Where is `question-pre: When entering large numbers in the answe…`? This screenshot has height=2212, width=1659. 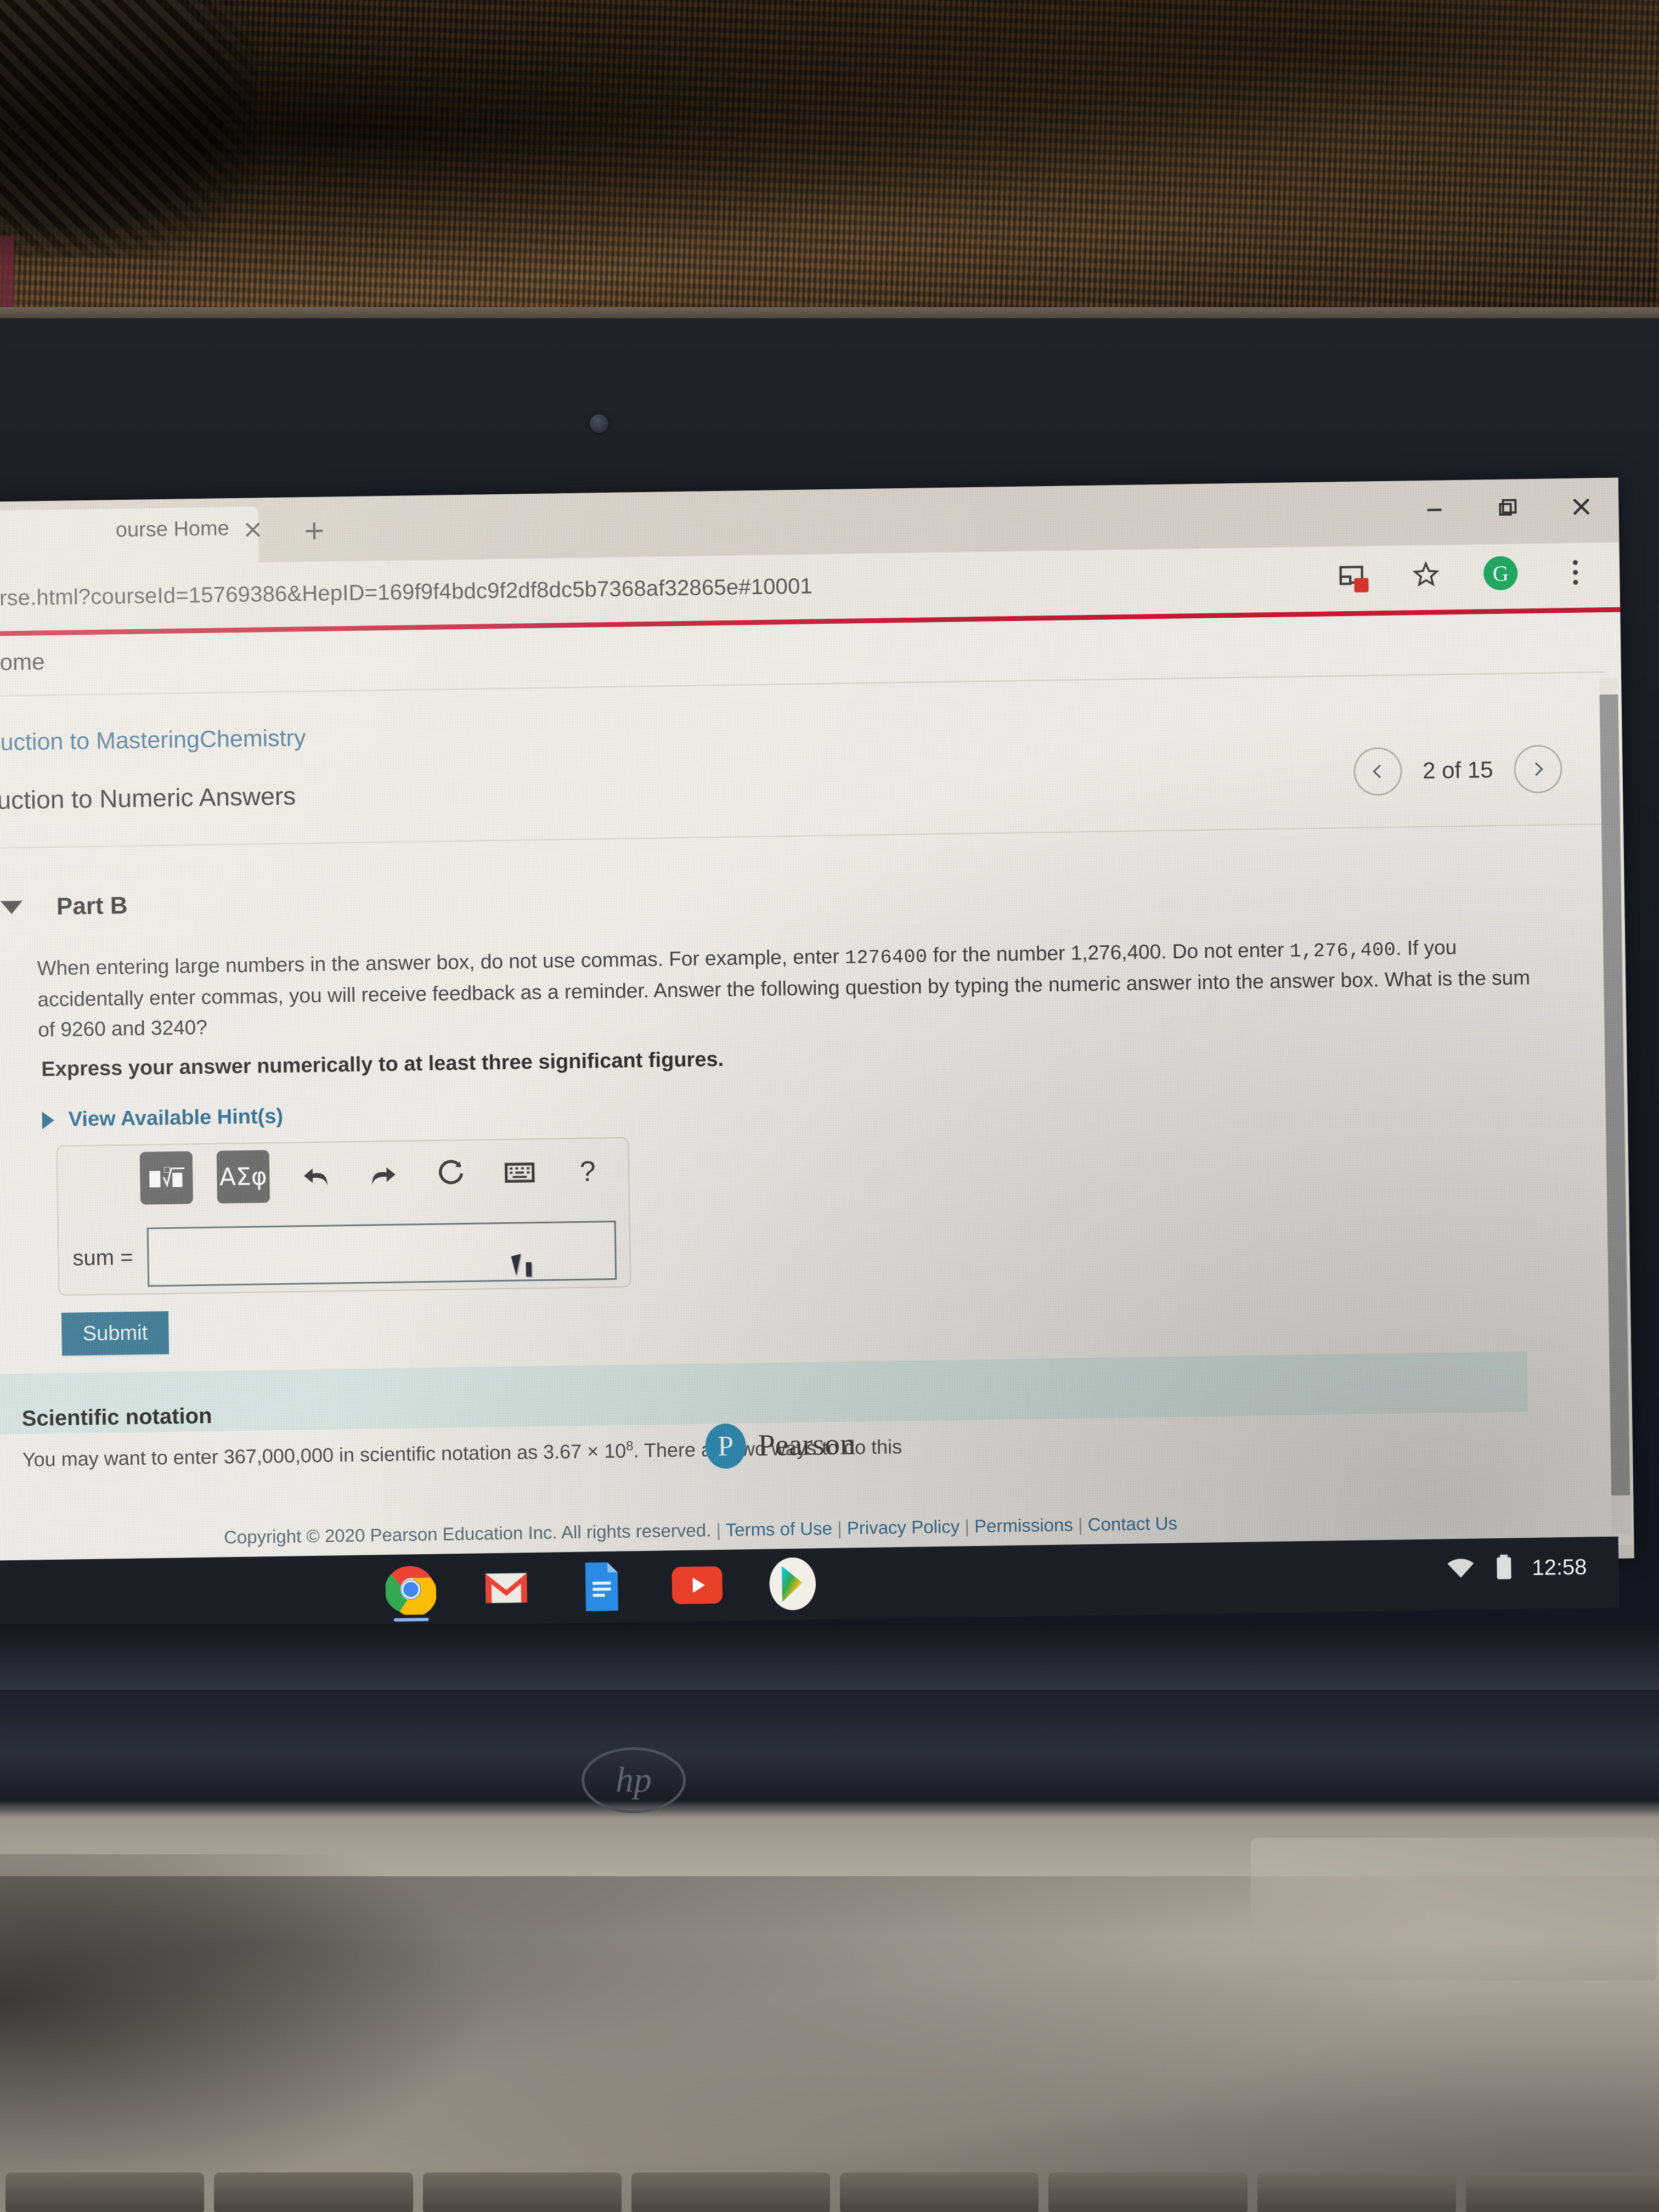 question-pre: When entering large numbers in the answe… is located at coordinates (441, 962).